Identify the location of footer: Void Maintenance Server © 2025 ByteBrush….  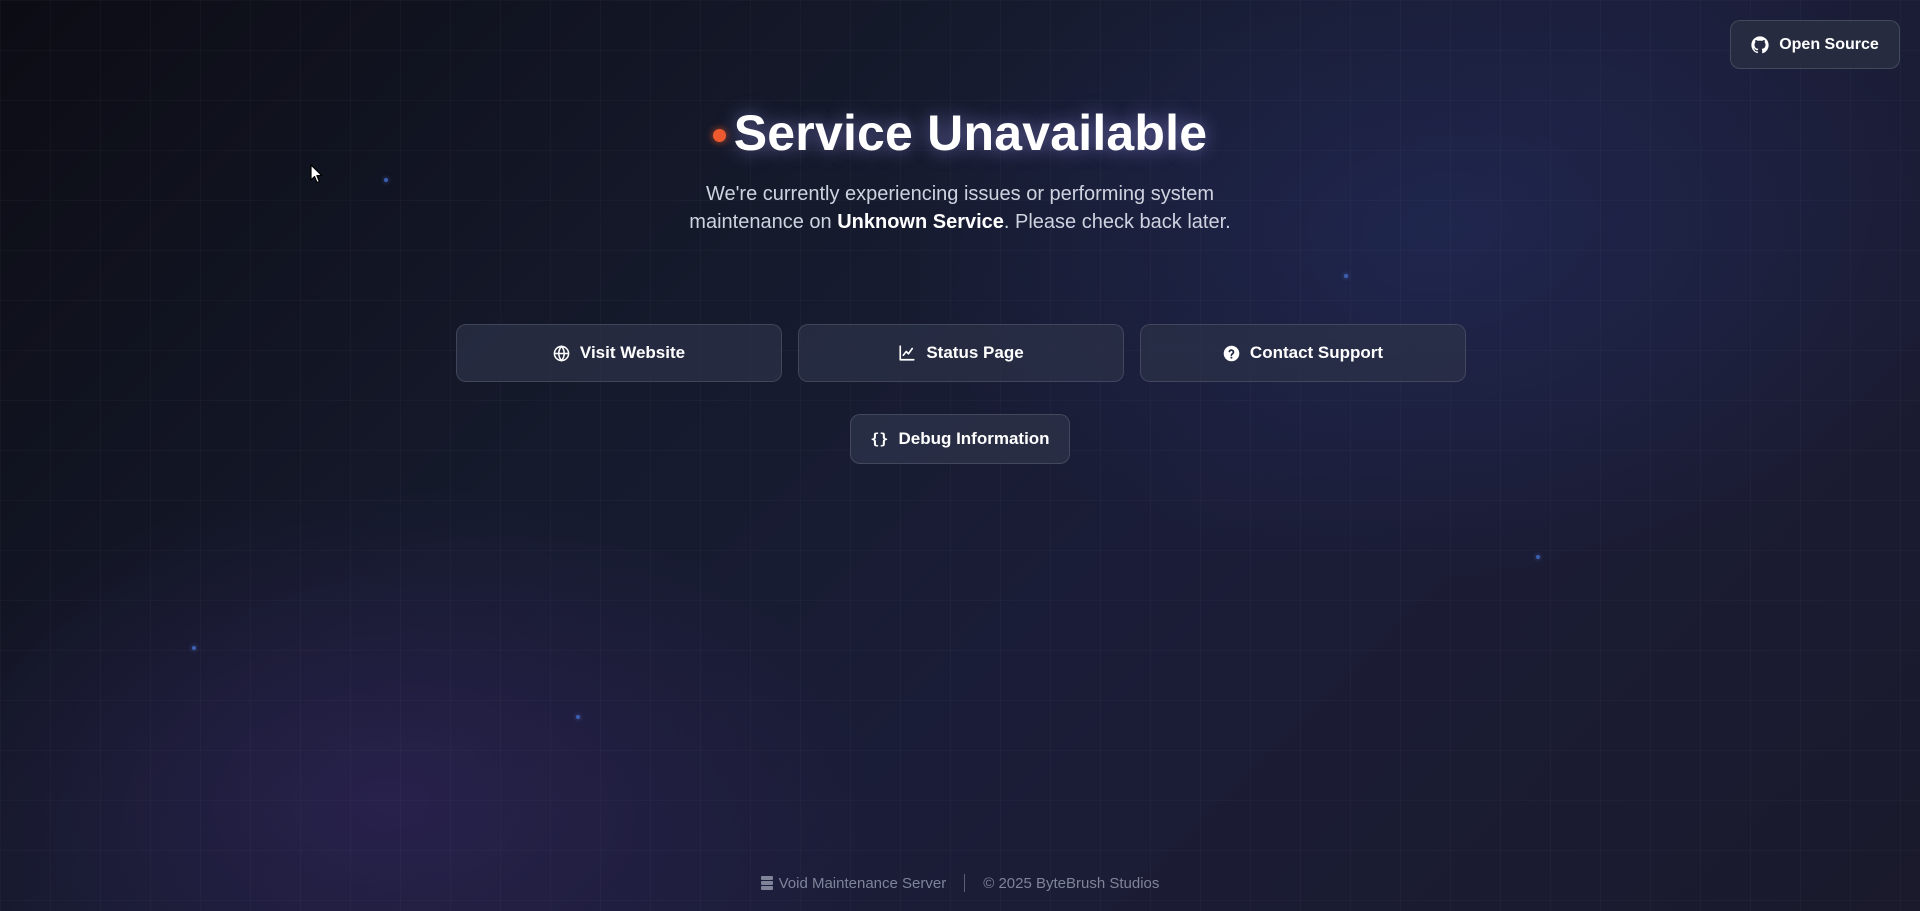
(960, 883).